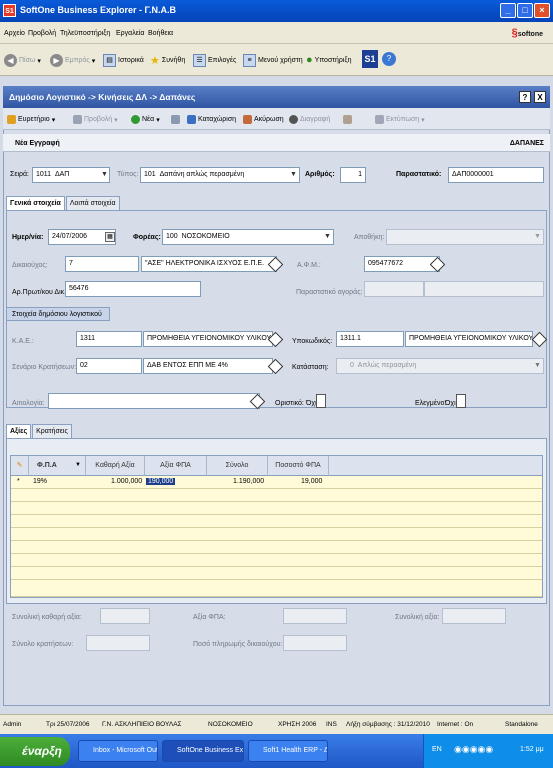 This screenshot has width=553, height=768. Describe the element at coordinates (161, 481) in the screenshot. I see `cell-vat-value: 190,000` at that location.